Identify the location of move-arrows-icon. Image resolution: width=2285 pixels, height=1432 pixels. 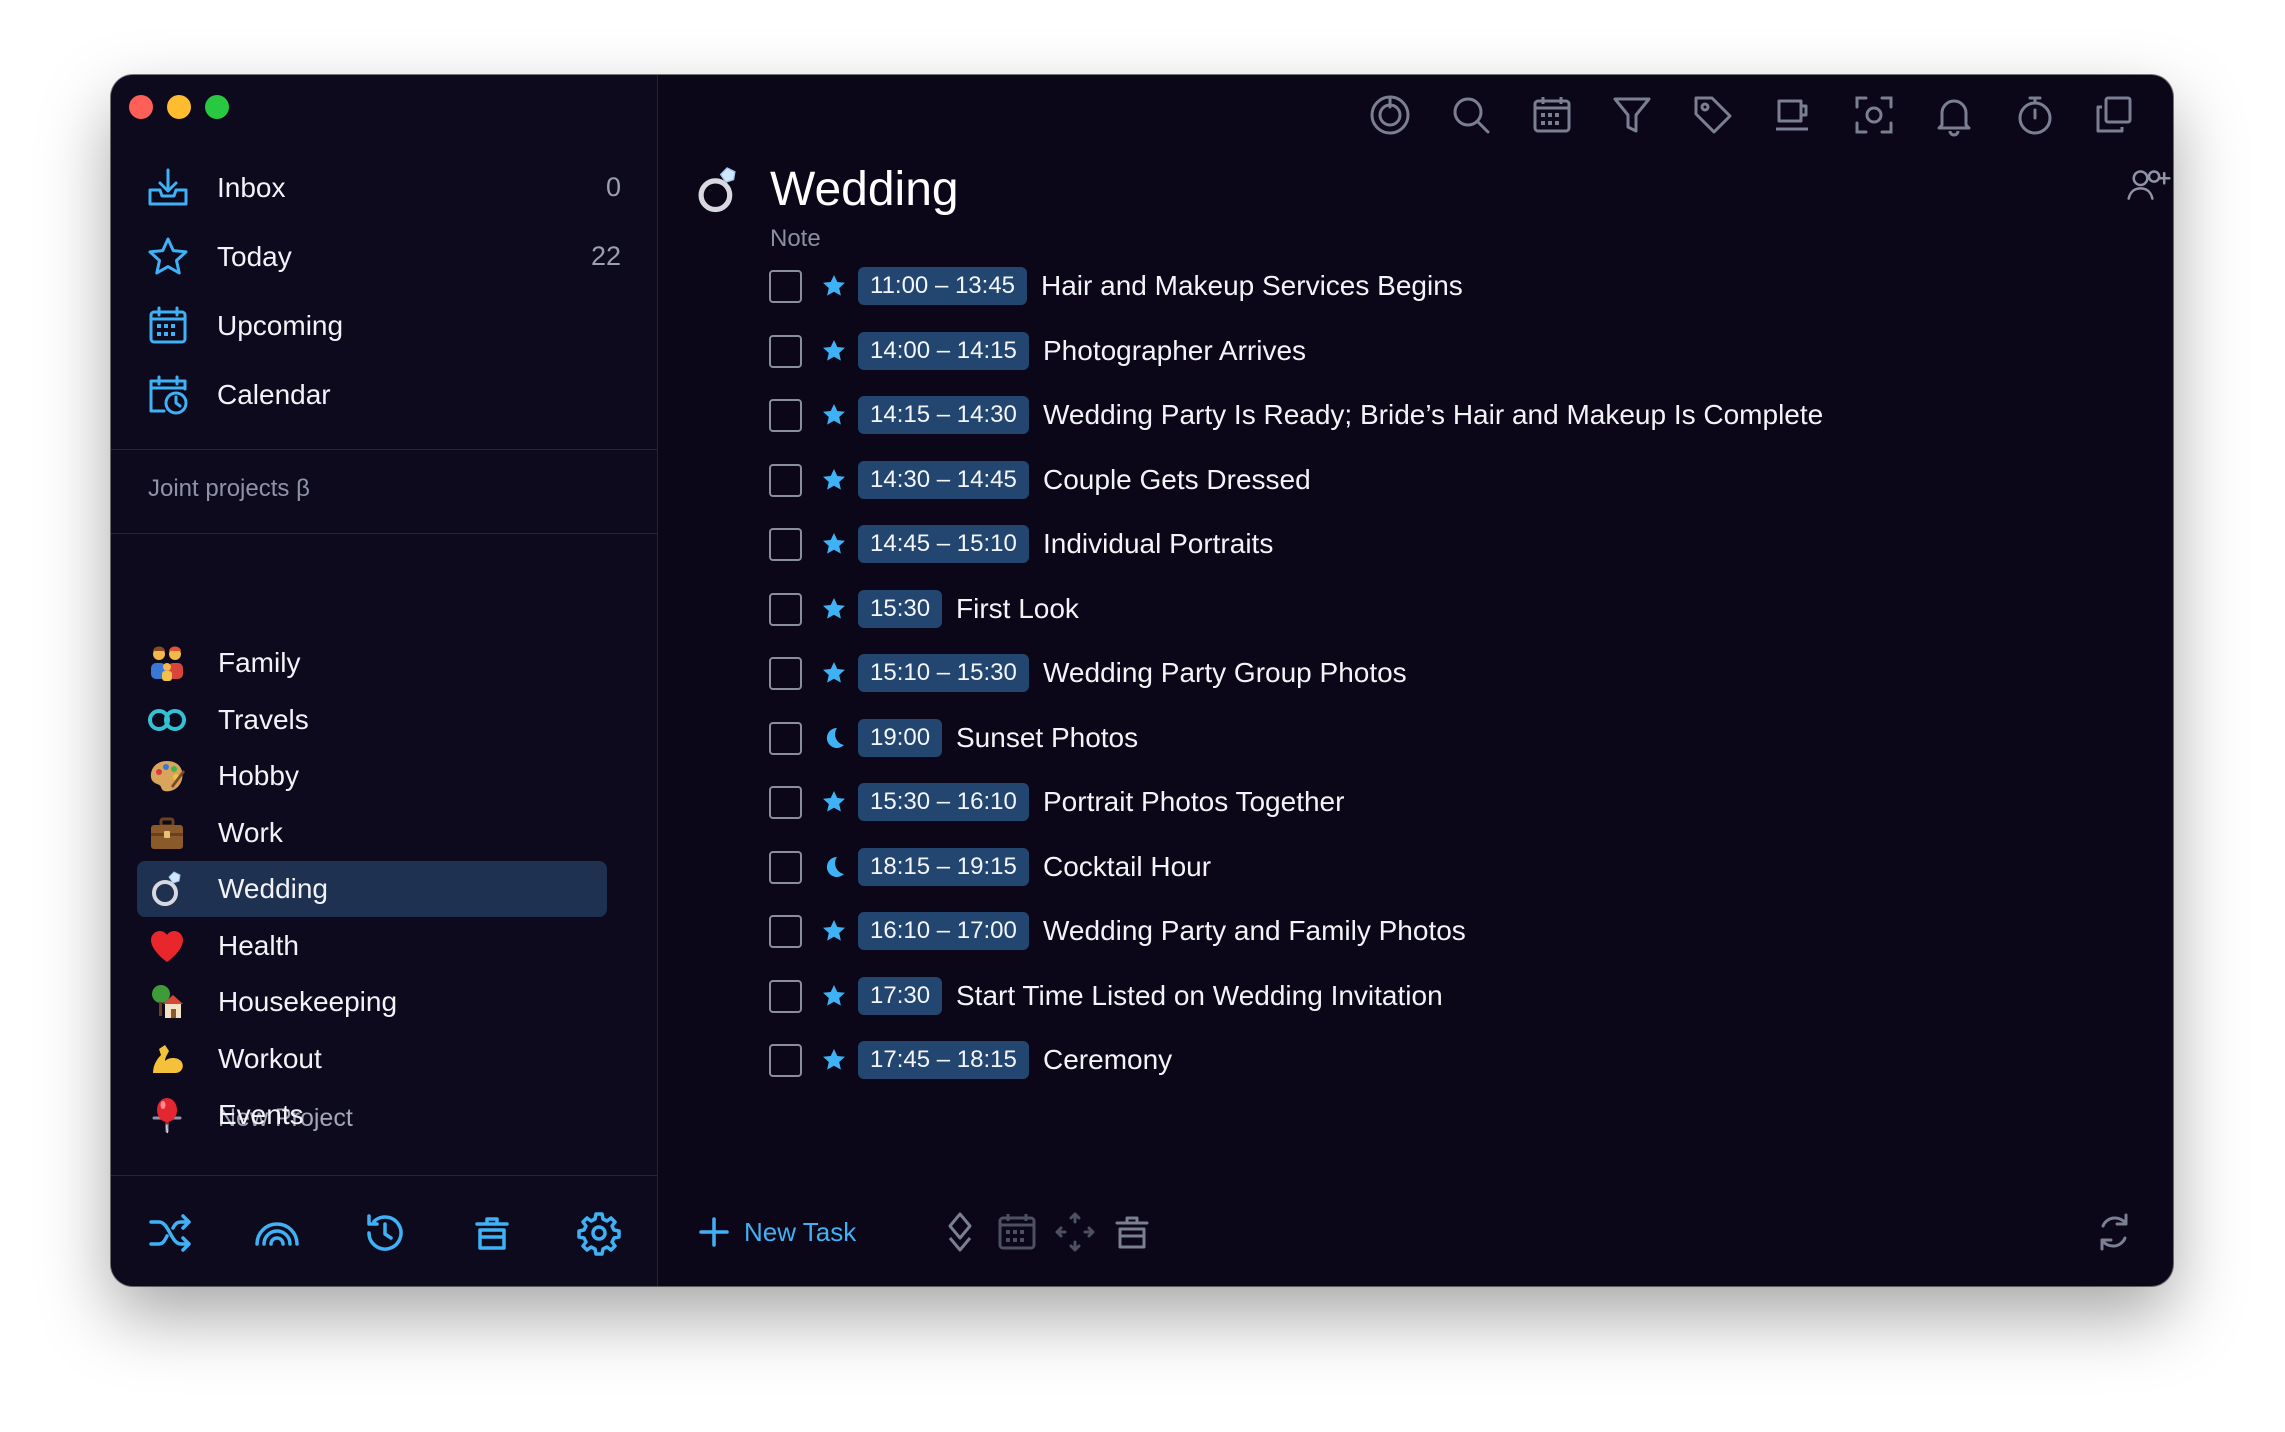
(1075, 1232).